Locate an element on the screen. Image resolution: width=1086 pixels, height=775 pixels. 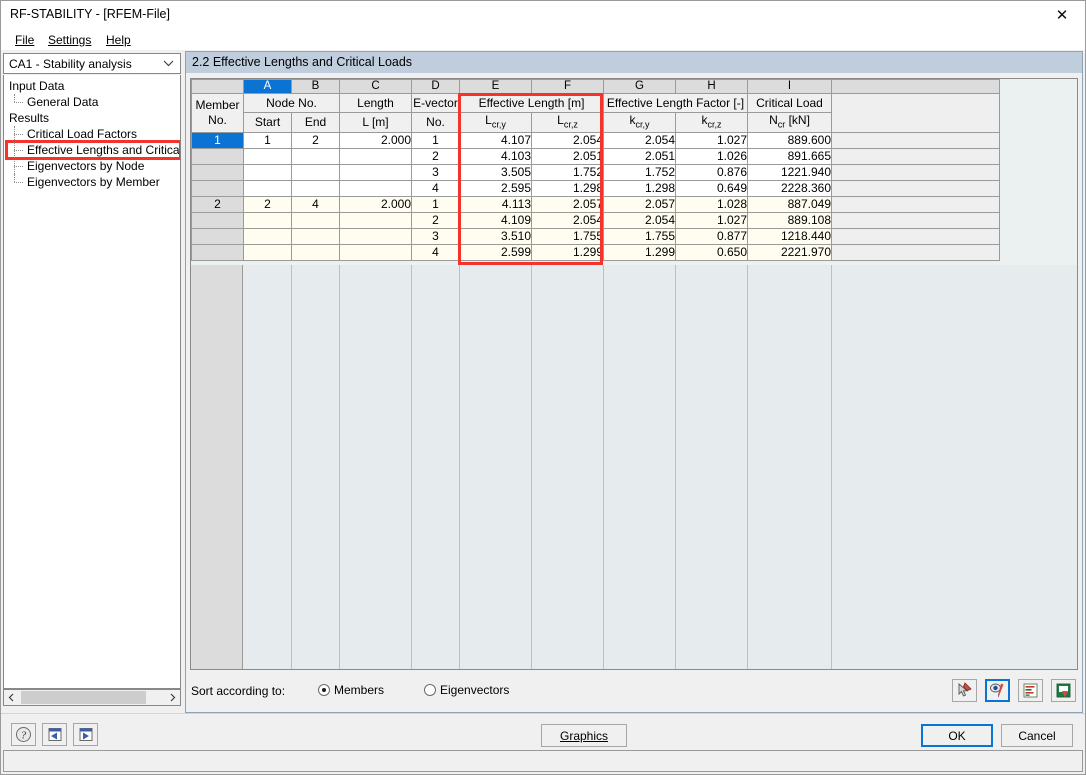
cell-lcry: 2.599 is located at coordinates (495, 253).